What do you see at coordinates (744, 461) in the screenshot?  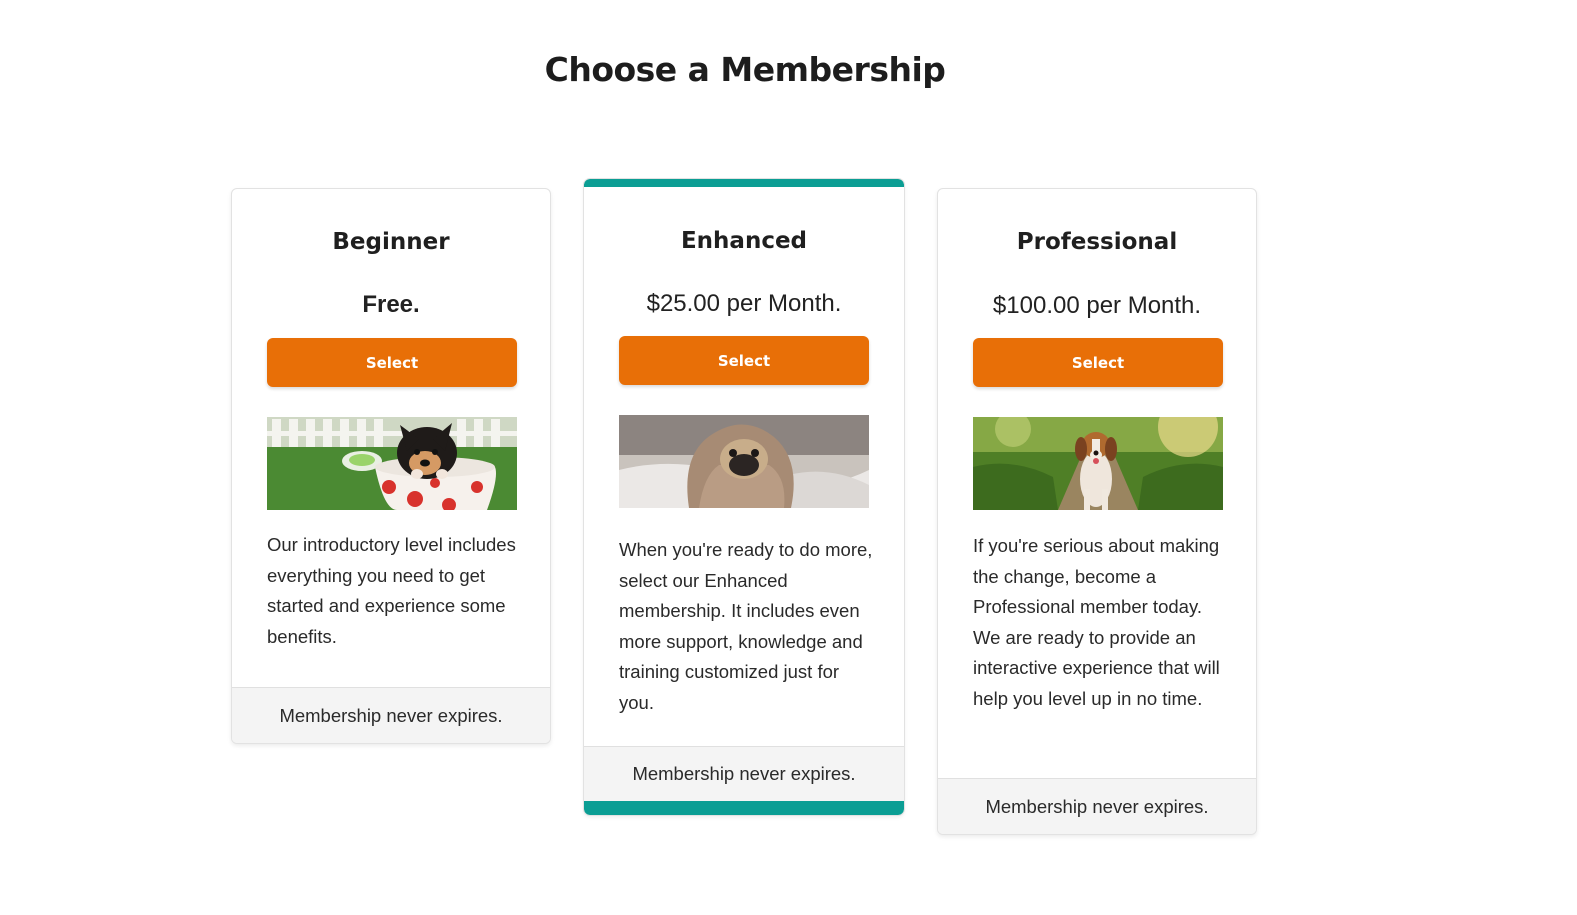 I see `pug-in-blanket-image` at bounding box center [744, 461].